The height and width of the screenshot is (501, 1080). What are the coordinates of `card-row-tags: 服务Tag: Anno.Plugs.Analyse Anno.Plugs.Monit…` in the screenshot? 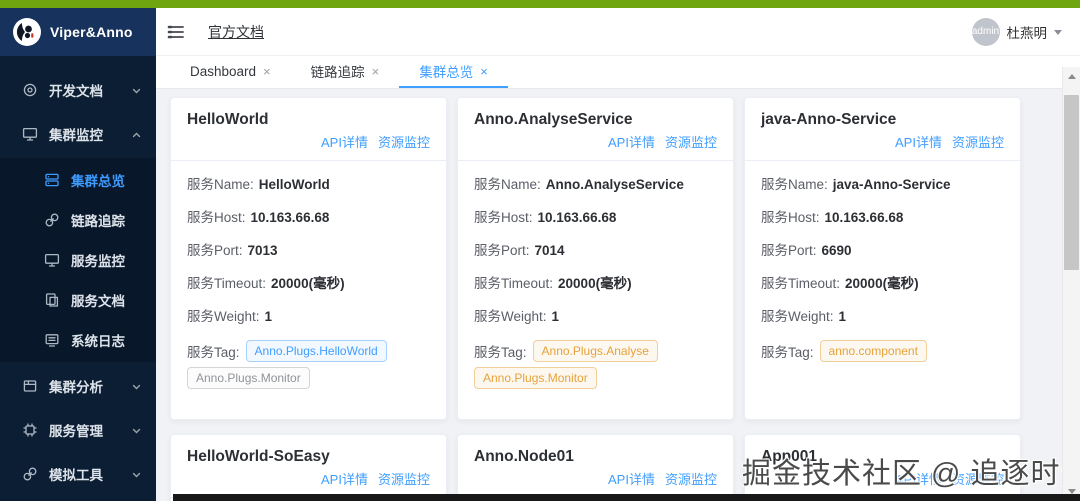 It's located at (595, 367).